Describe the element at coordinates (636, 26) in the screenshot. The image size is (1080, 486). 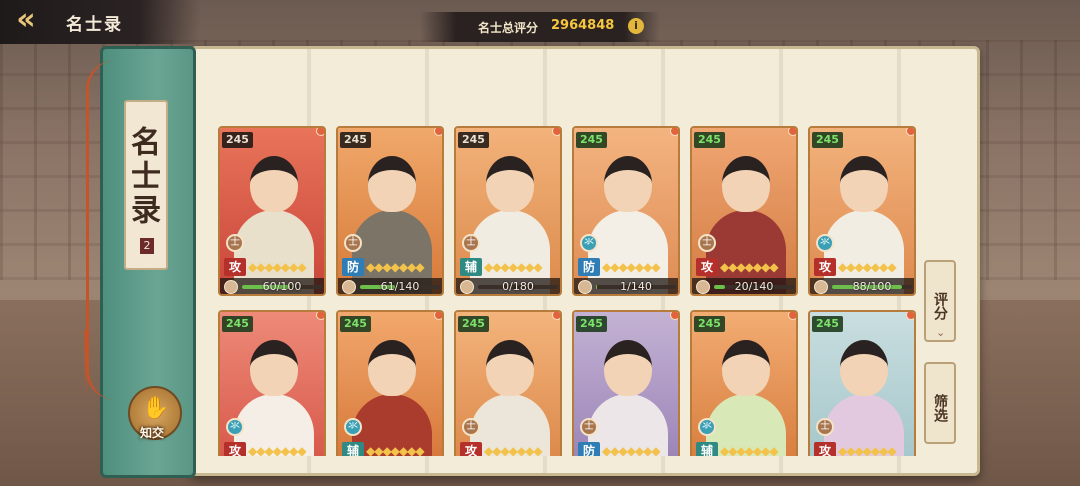
I see `info-icon: i` at that location.